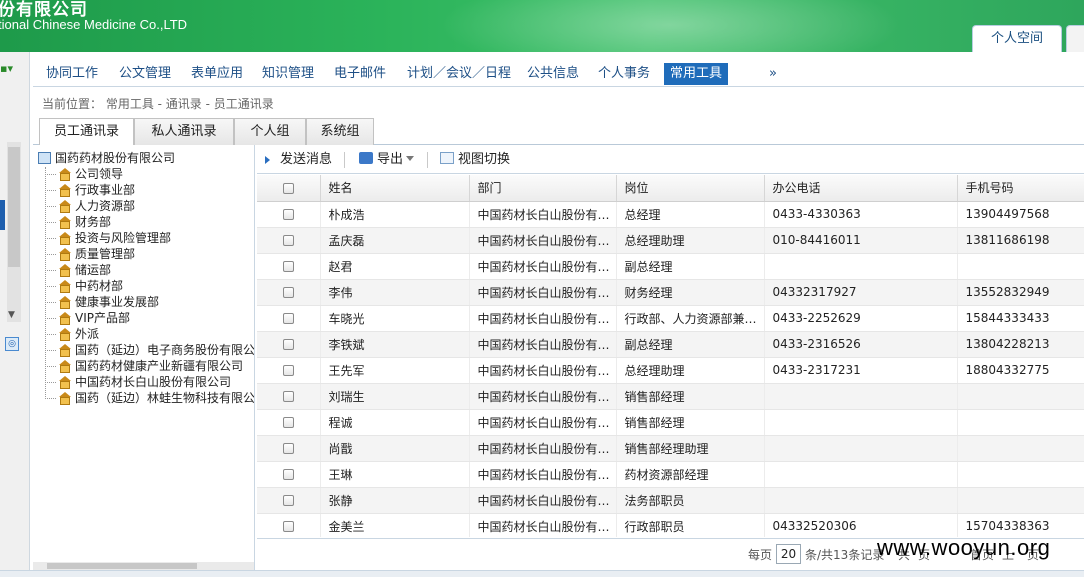  Describe the element at coordinates (690, 266) in the screenshot. I see `cell-position: 副总经理` at that location.